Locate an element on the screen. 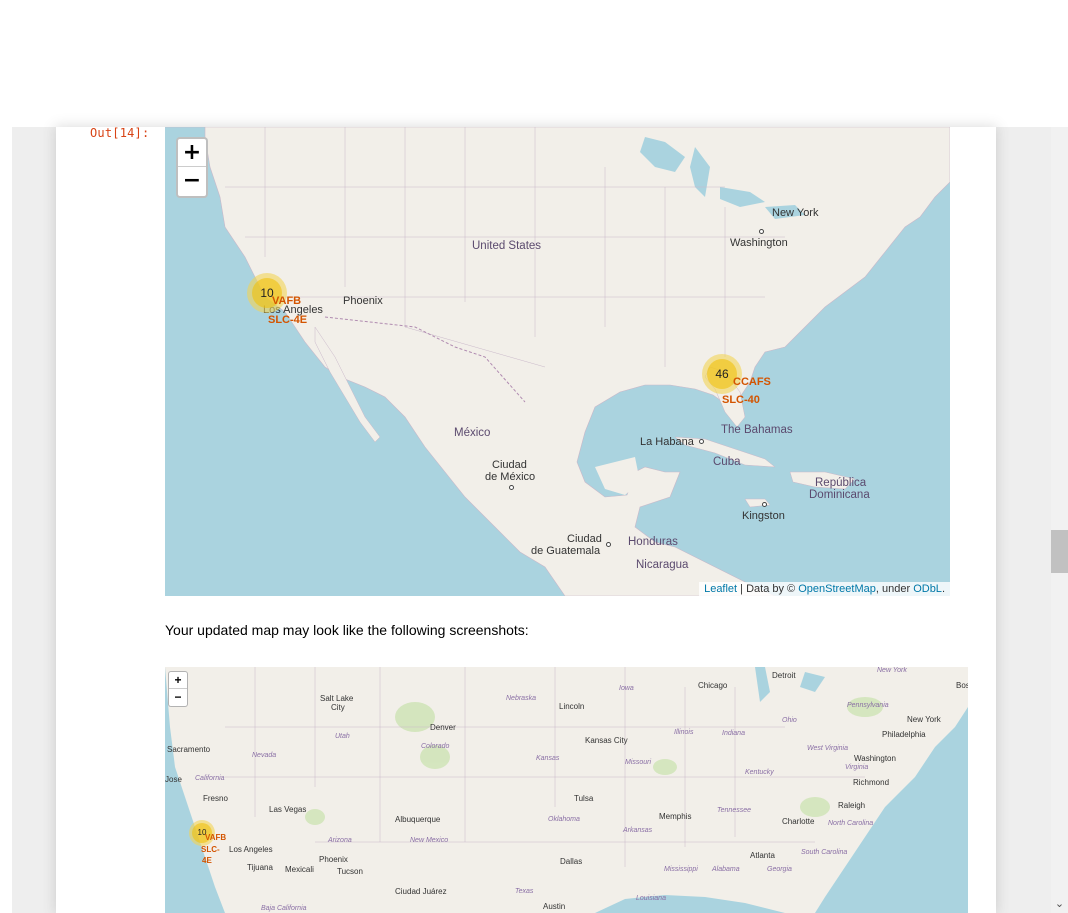  state-label: Mississippi is located at coordinates (681, 869).